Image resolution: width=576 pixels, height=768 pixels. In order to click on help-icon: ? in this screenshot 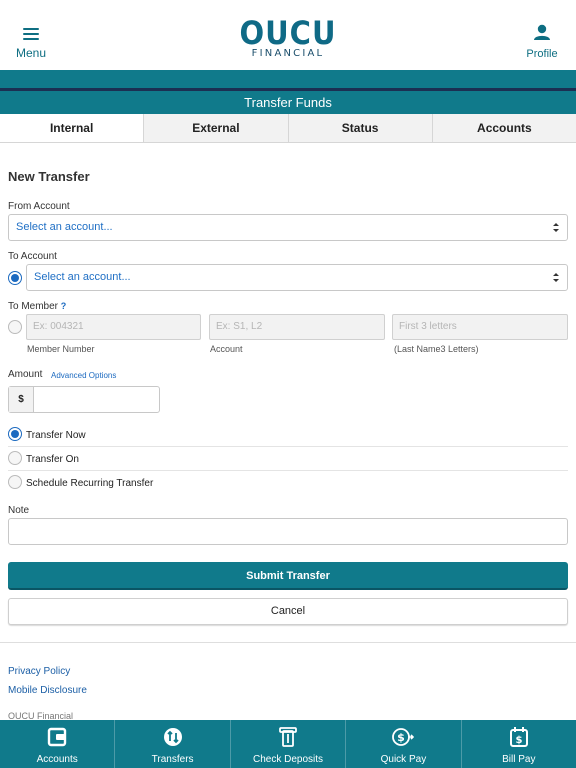, I will do `click(64, 306)`.